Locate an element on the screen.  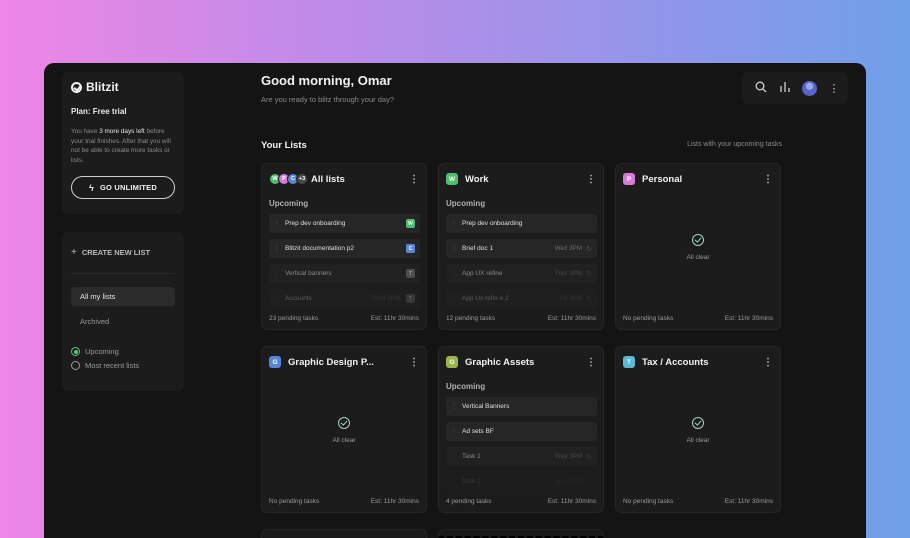
all-clear-label: All clear is located at coordinates (698, 257).